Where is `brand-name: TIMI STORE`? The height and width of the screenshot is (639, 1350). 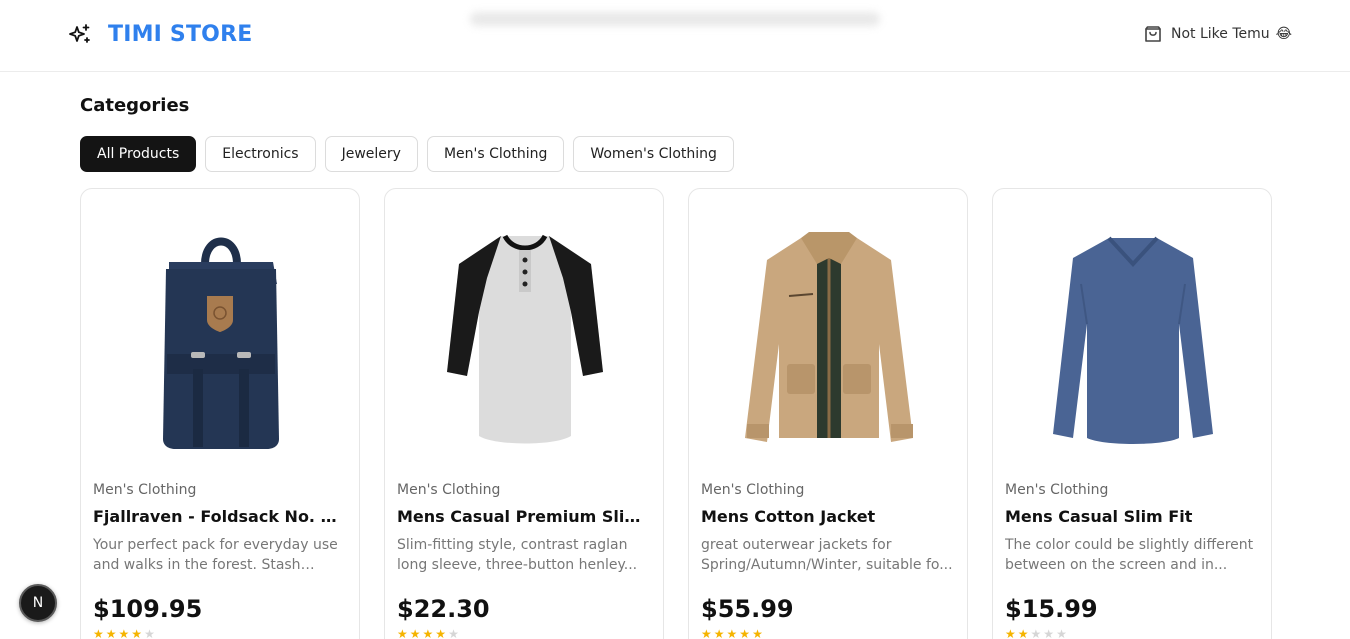 brand-name: TIMI STORE is located at coordinates (180, 34).